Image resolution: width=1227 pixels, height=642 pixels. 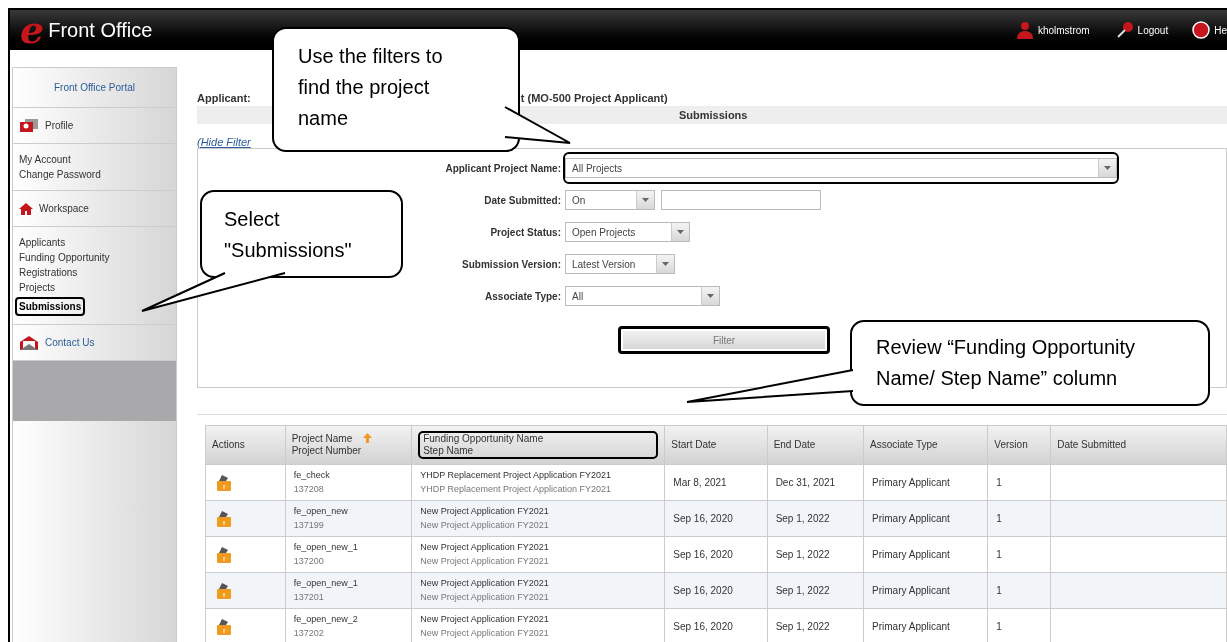 What do you see at coordinates (42, 242) in the screenshot?
I see `sidebar-link: Applicants` at bounding box center [42, 242].